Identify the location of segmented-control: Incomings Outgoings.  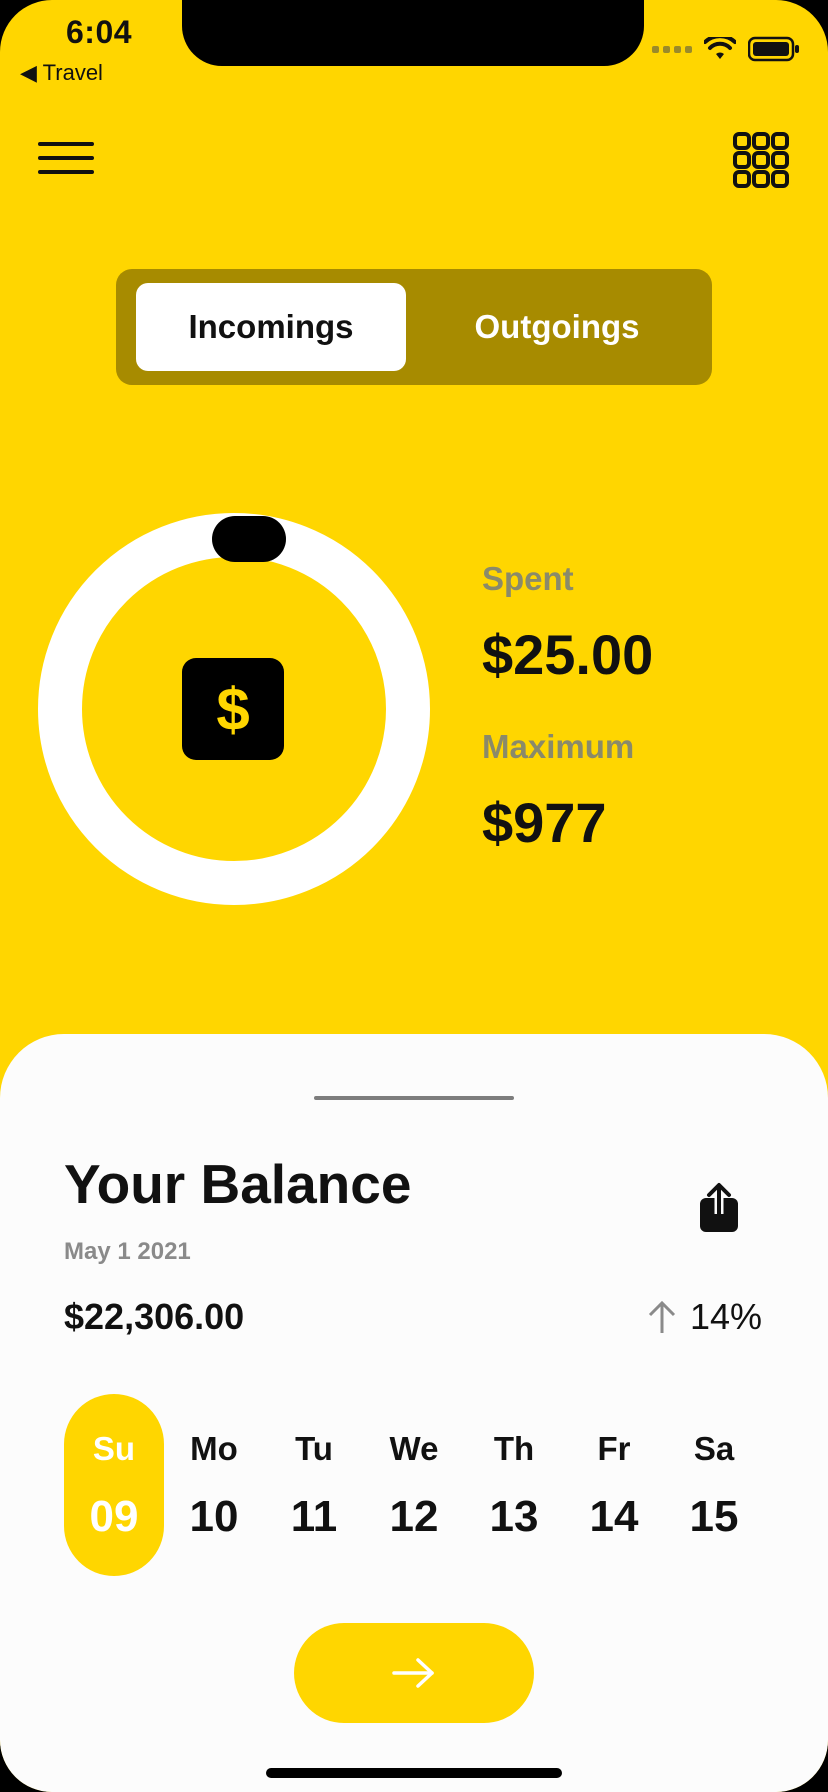
(414, 327).